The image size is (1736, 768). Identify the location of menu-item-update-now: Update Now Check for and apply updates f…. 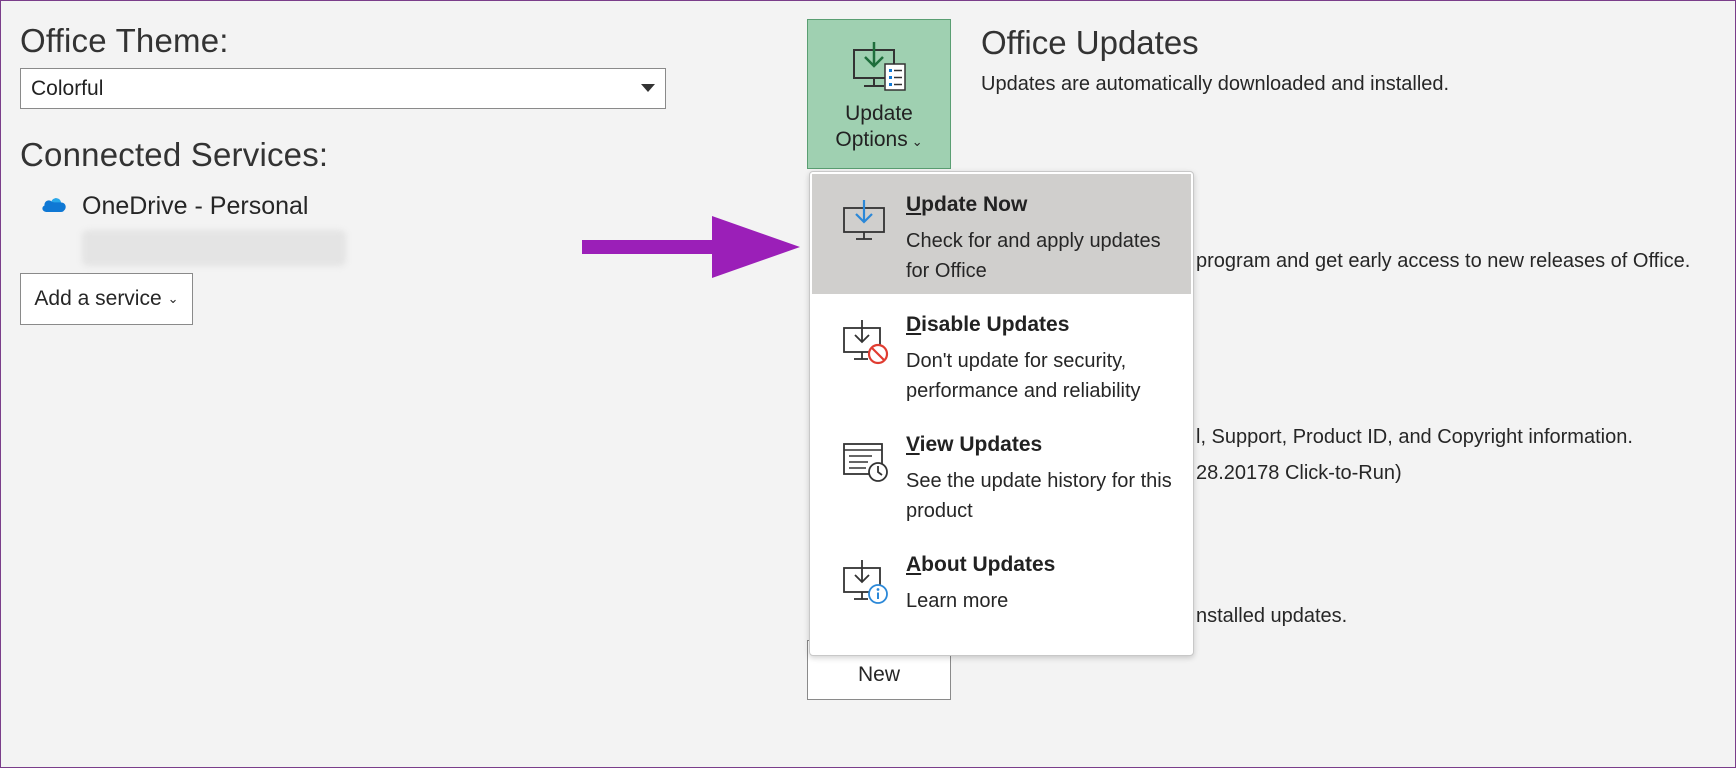
(1001, 234).